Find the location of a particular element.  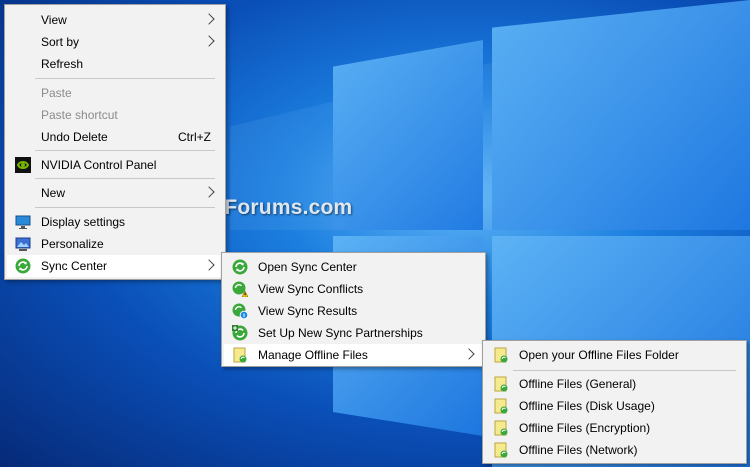

sync-conflict-icon is located at coordinates (240, 289).